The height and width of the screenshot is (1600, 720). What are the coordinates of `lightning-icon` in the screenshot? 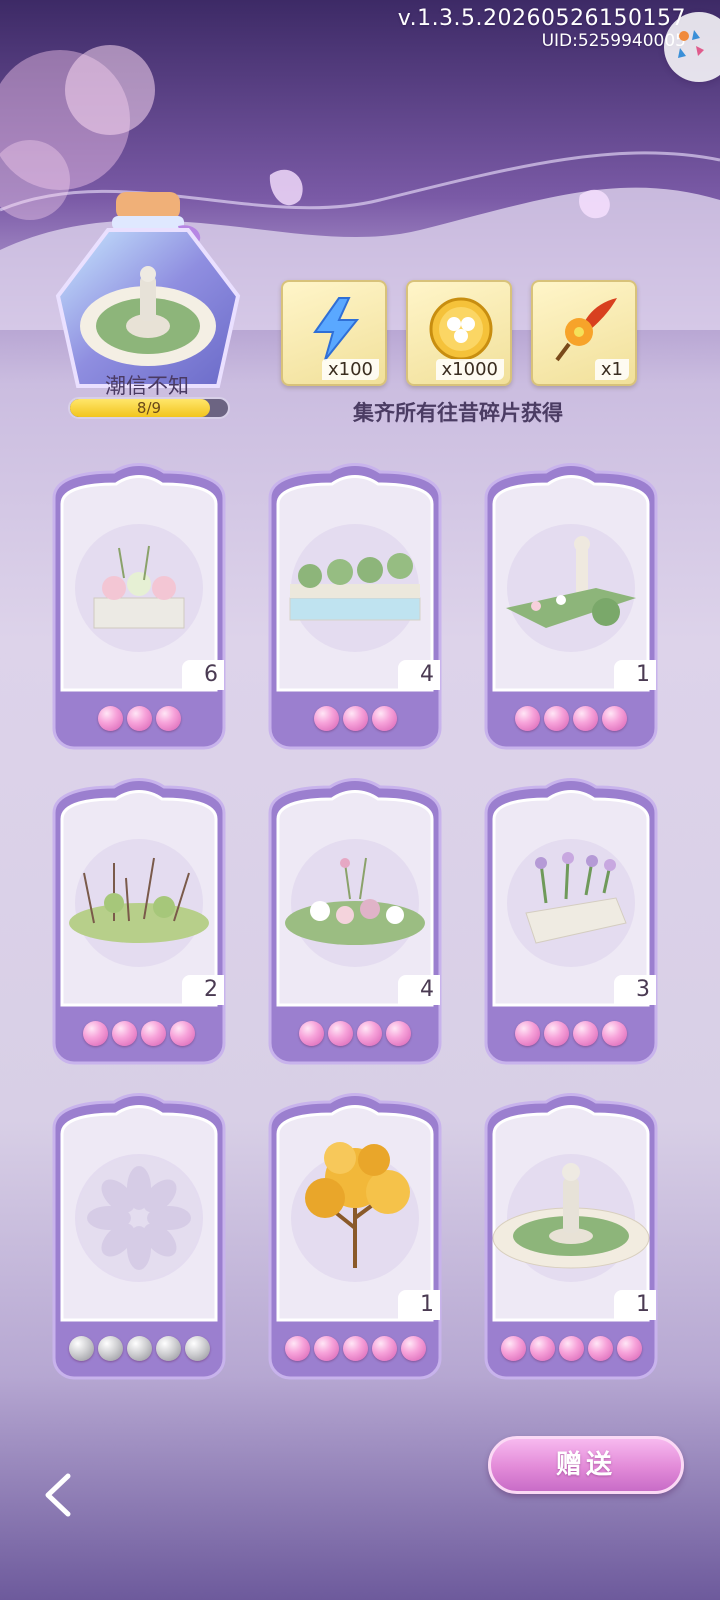 It's located at (336, 329).